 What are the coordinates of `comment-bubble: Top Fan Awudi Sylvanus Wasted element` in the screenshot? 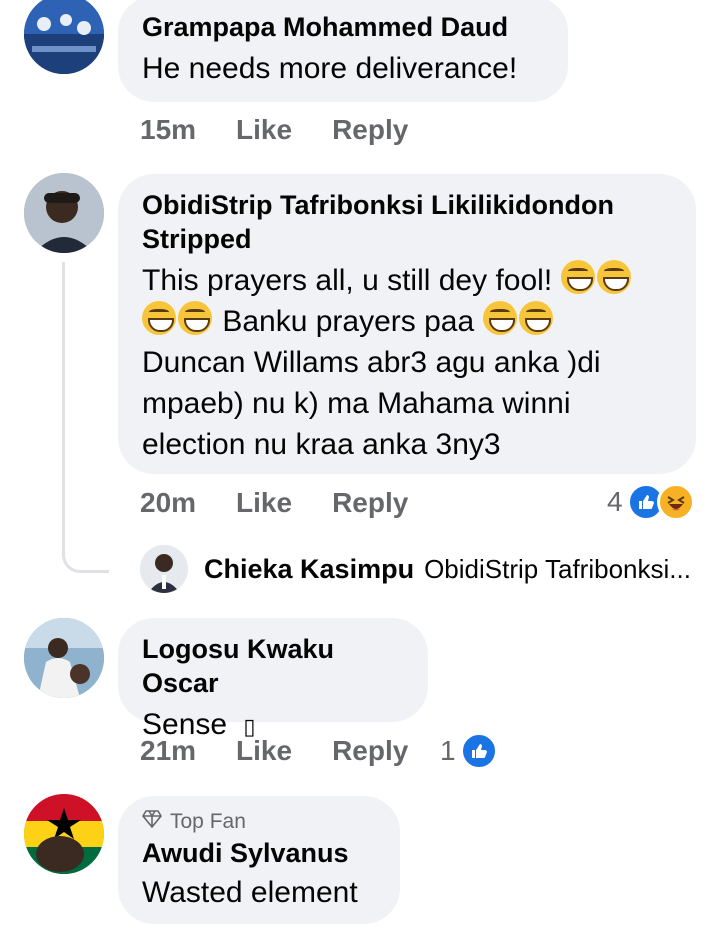 It's located at (259, 860).